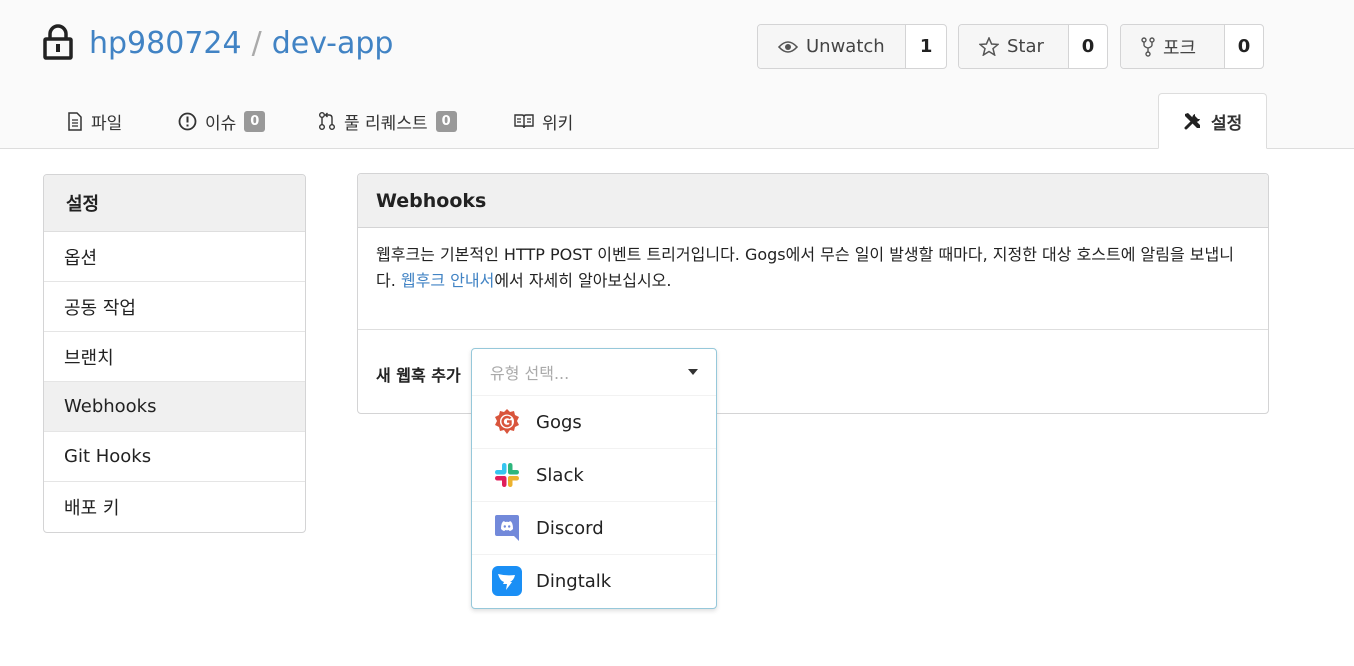  I want to click on tab-settings-label: 설정, so click(1227, 123).